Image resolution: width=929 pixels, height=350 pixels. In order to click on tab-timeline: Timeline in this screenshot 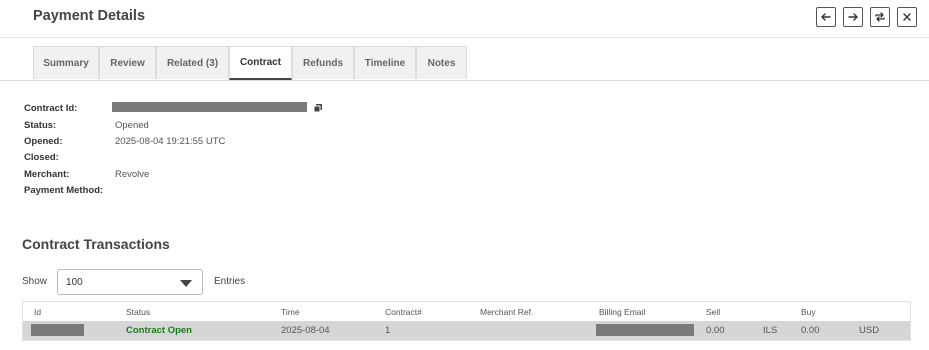, I will do `click(385, 62)`.